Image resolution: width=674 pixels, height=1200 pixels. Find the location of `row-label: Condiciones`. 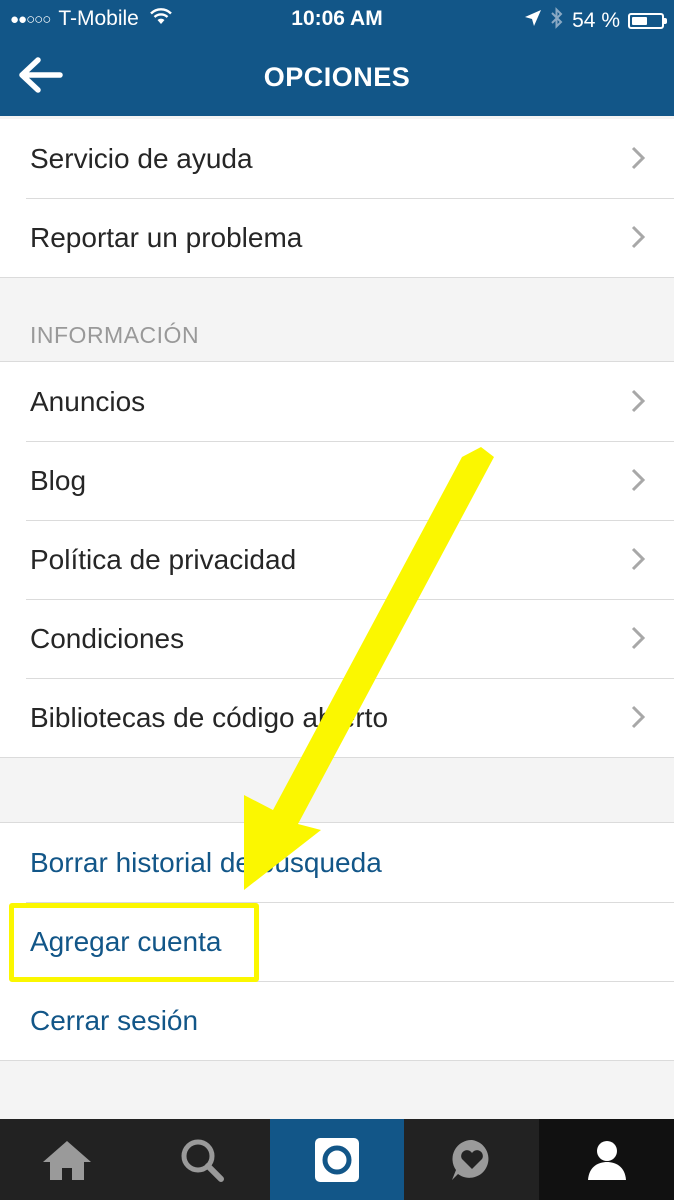

row-label: Condiciones is located at coordinates (107, 638).